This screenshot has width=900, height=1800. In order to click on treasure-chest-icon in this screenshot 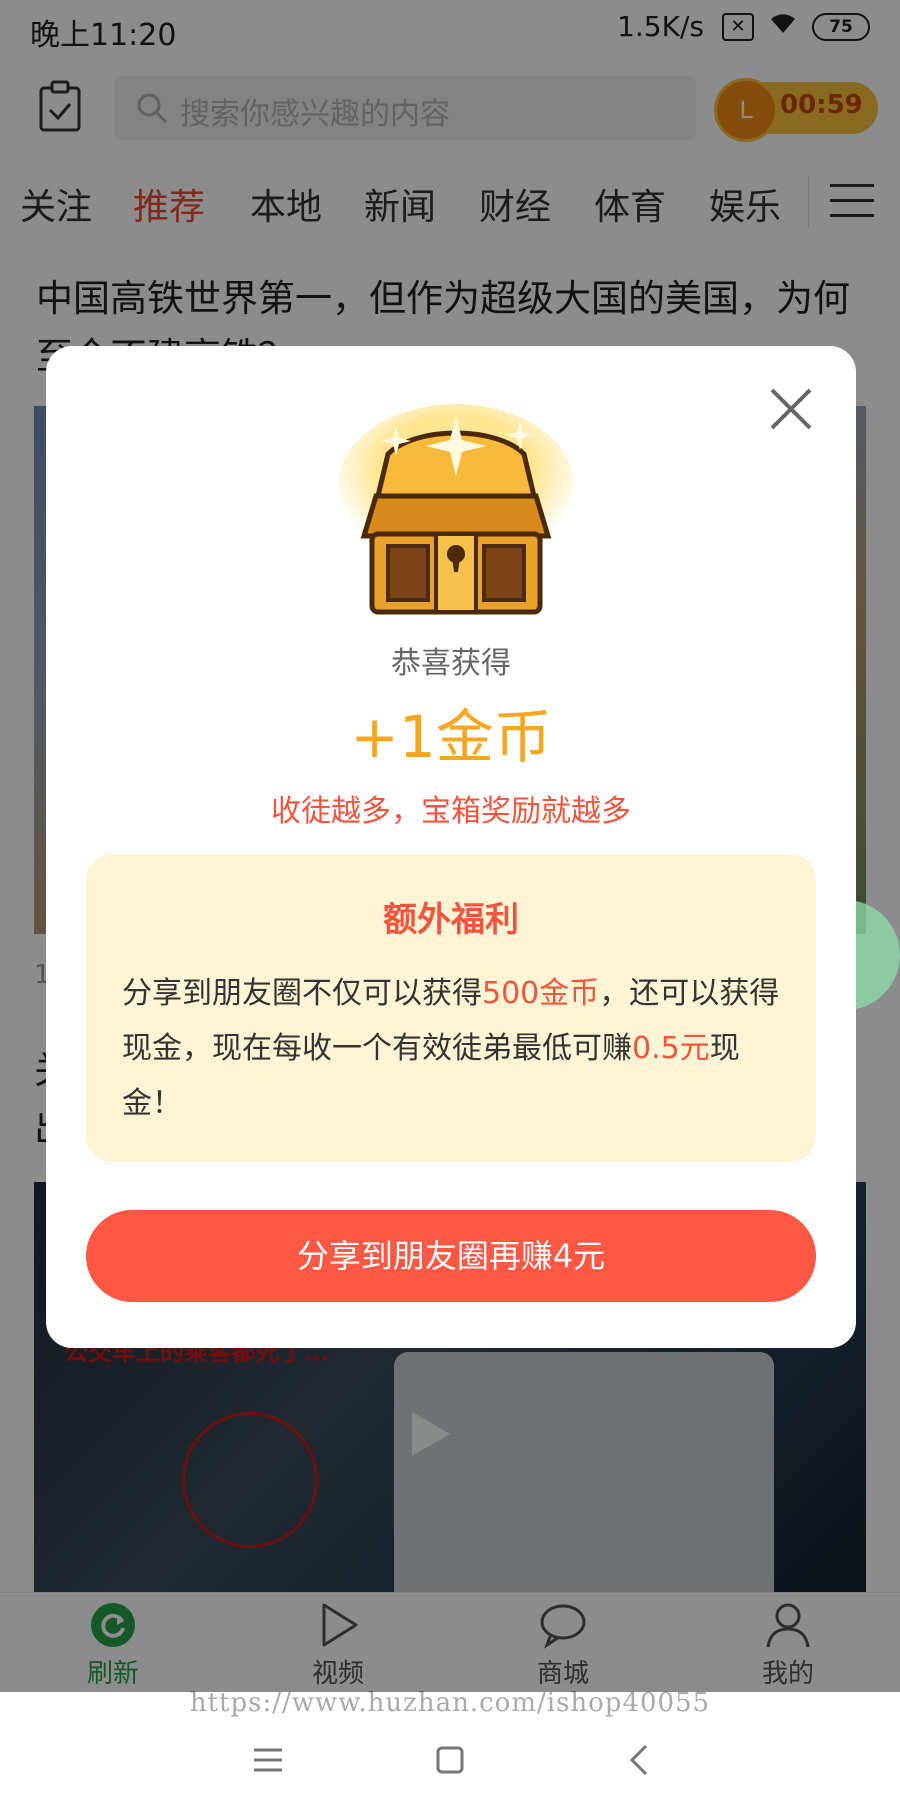, I will do `click(456, 511)`.